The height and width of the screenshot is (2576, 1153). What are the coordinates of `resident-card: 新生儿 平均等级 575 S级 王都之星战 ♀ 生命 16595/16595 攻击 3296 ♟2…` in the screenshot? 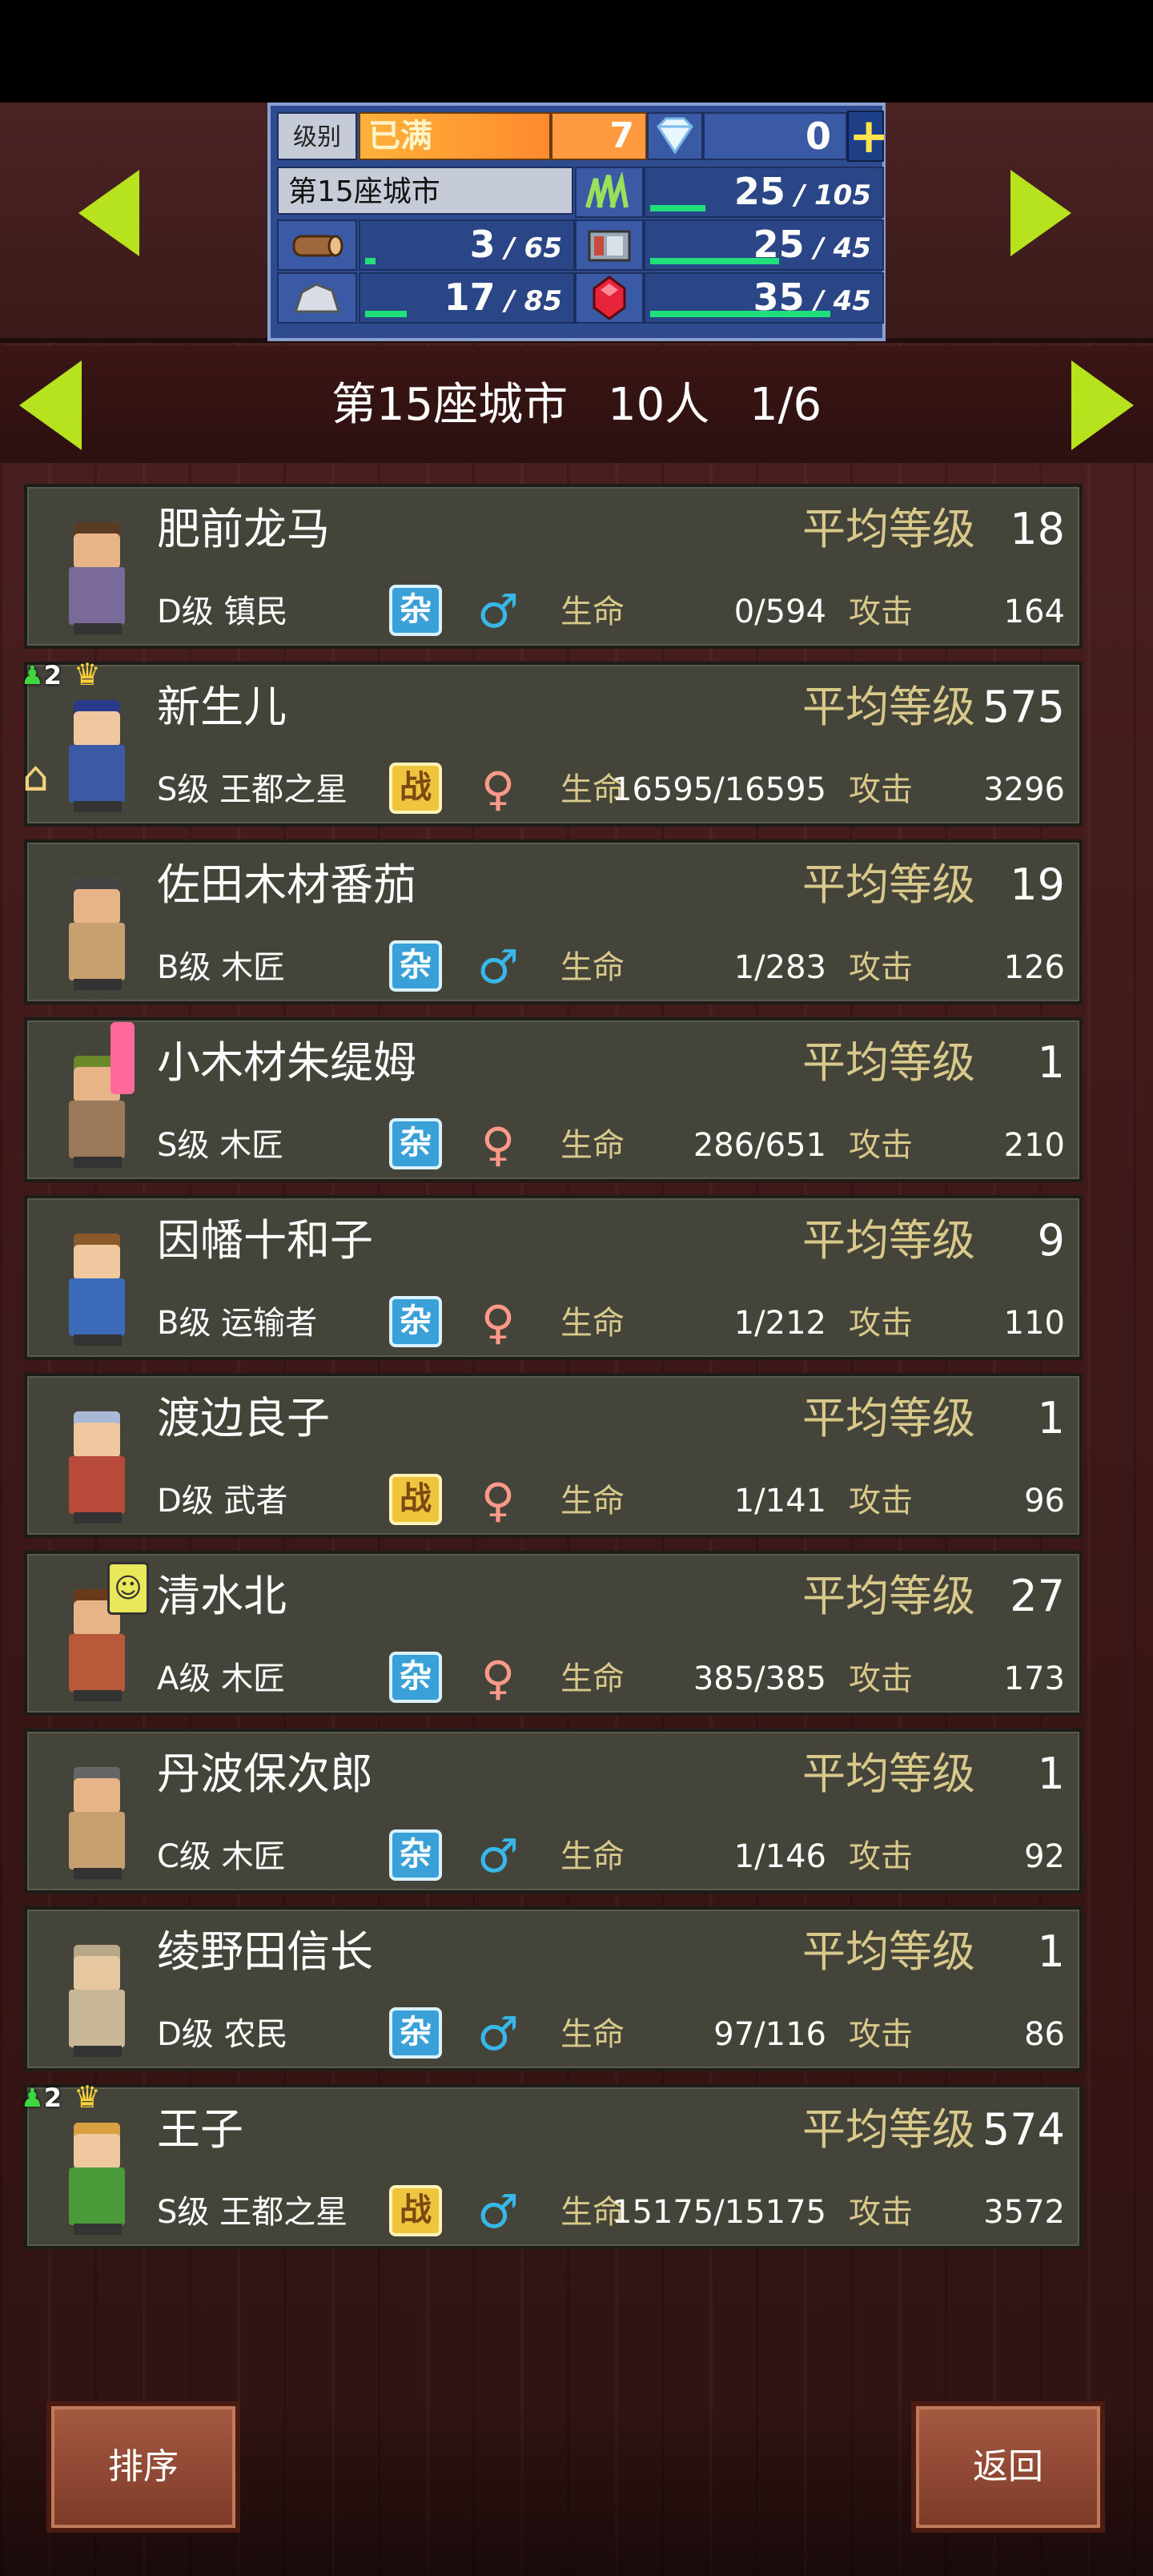 It's located at (552, 742).